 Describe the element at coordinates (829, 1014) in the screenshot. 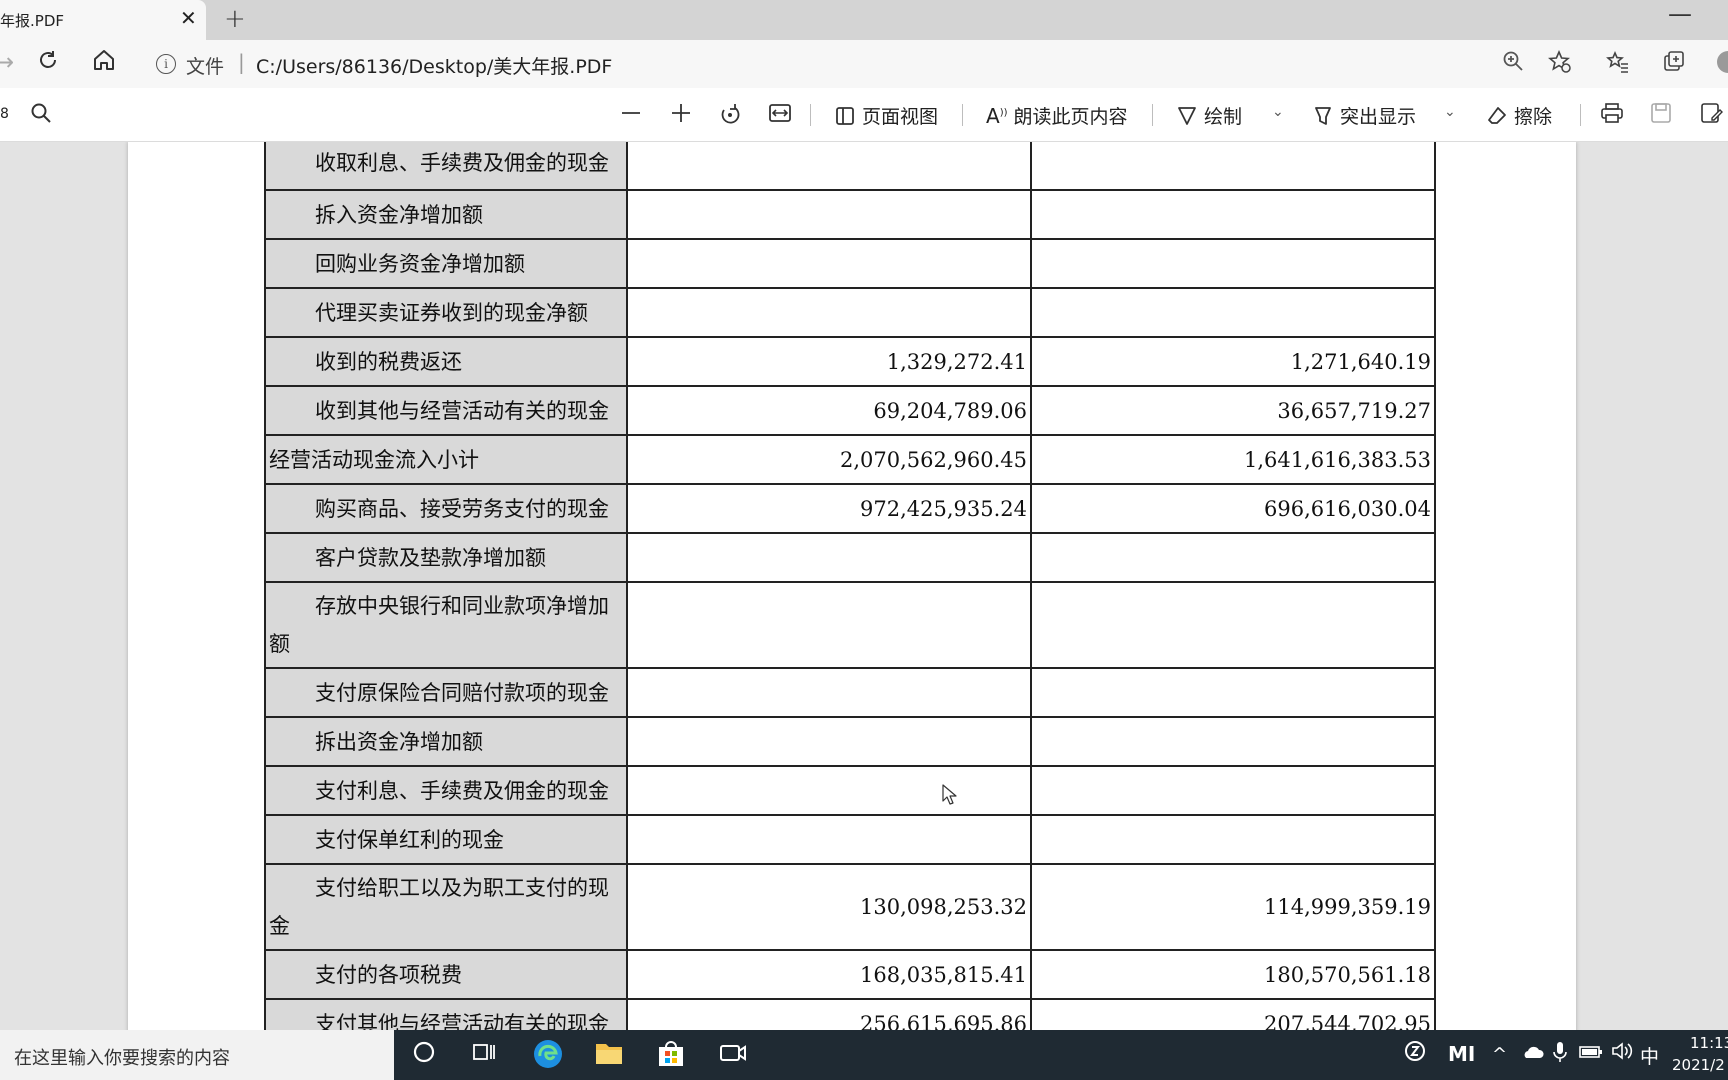

I see `current-period-value: 256,615,695.86` at that location.